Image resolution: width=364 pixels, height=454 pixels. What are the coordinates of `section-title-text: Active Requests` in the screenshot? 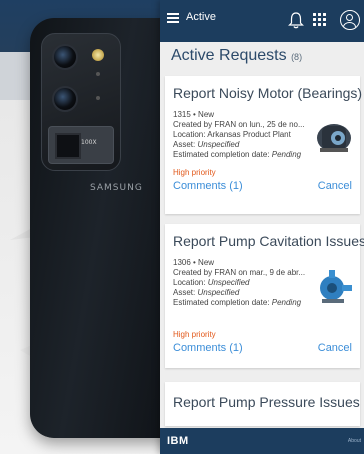 It's located at (229, 55).